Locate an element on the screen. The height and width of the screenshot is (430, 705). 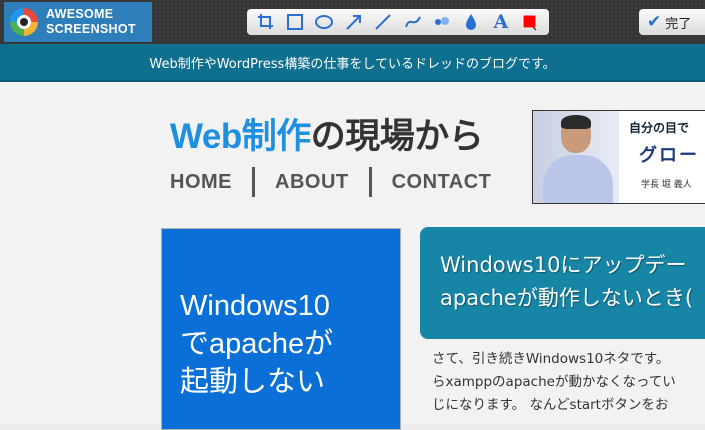
brand-line1: AWESOME is located at coordinates (80, 14).